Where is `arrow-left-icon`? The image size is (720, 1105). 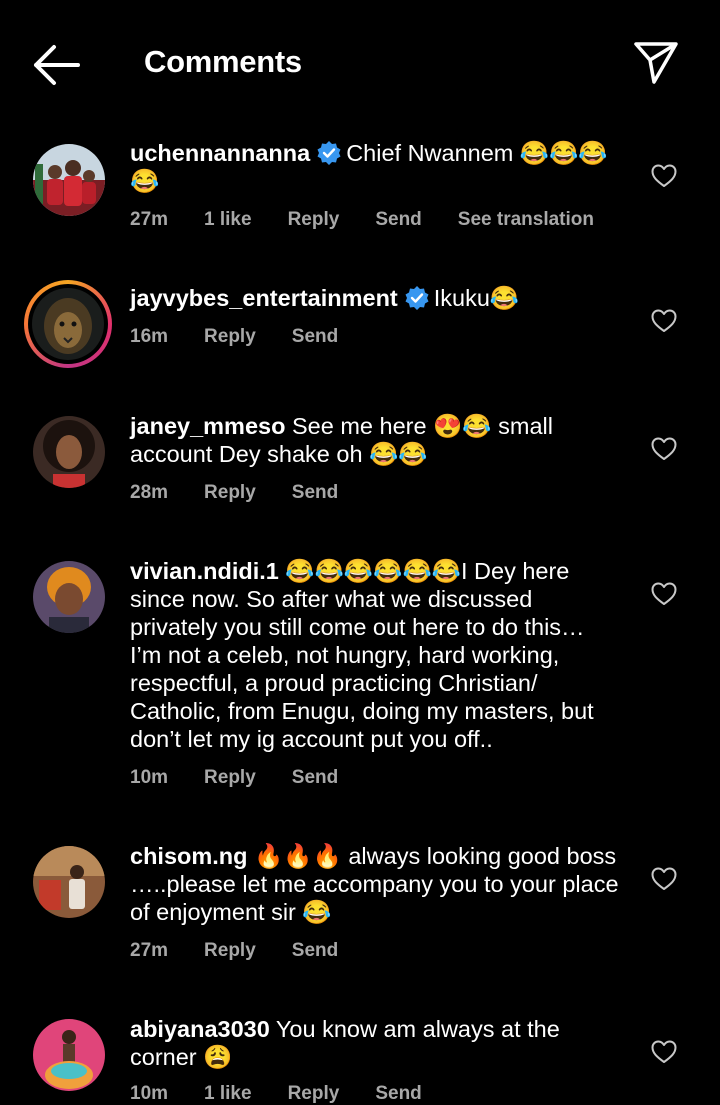
arrow-left-icon is located at coordinates (56, 65).